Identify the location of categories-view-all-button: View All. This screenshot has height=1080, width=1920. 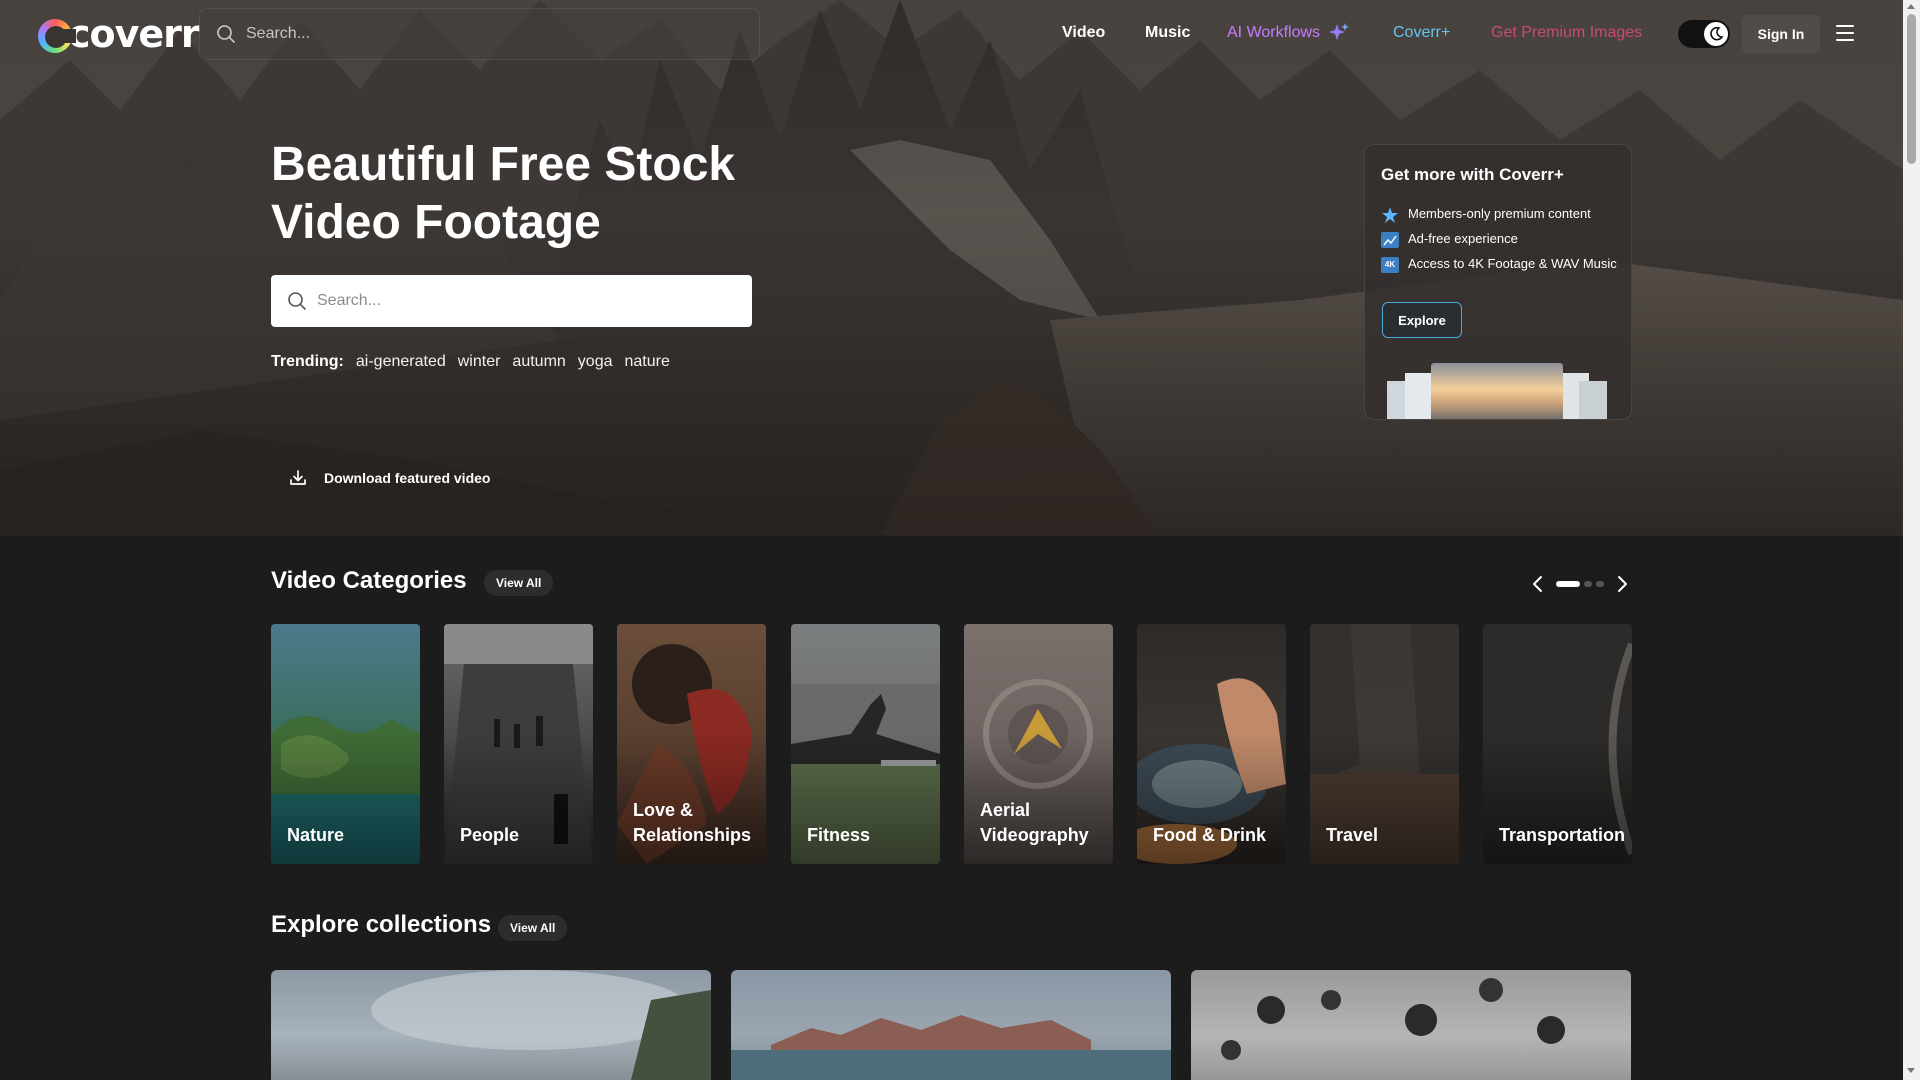
(519, 583).